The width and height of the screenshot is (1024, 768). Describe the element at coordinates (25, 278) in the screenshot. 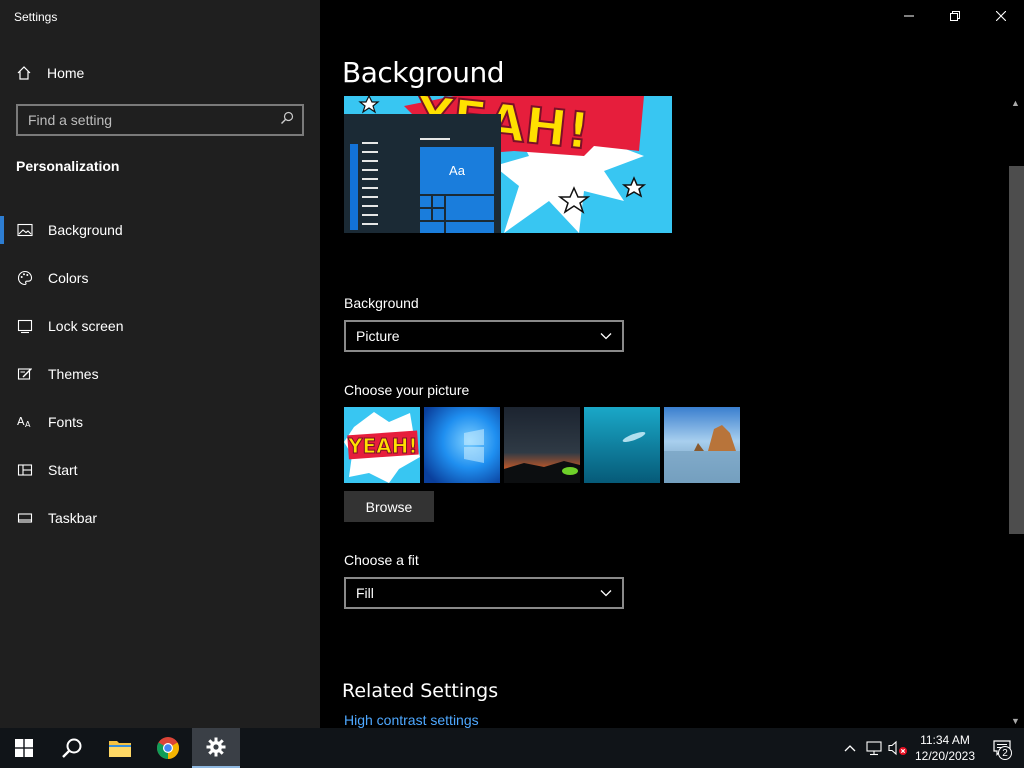

I see `palette-icon` at that location.